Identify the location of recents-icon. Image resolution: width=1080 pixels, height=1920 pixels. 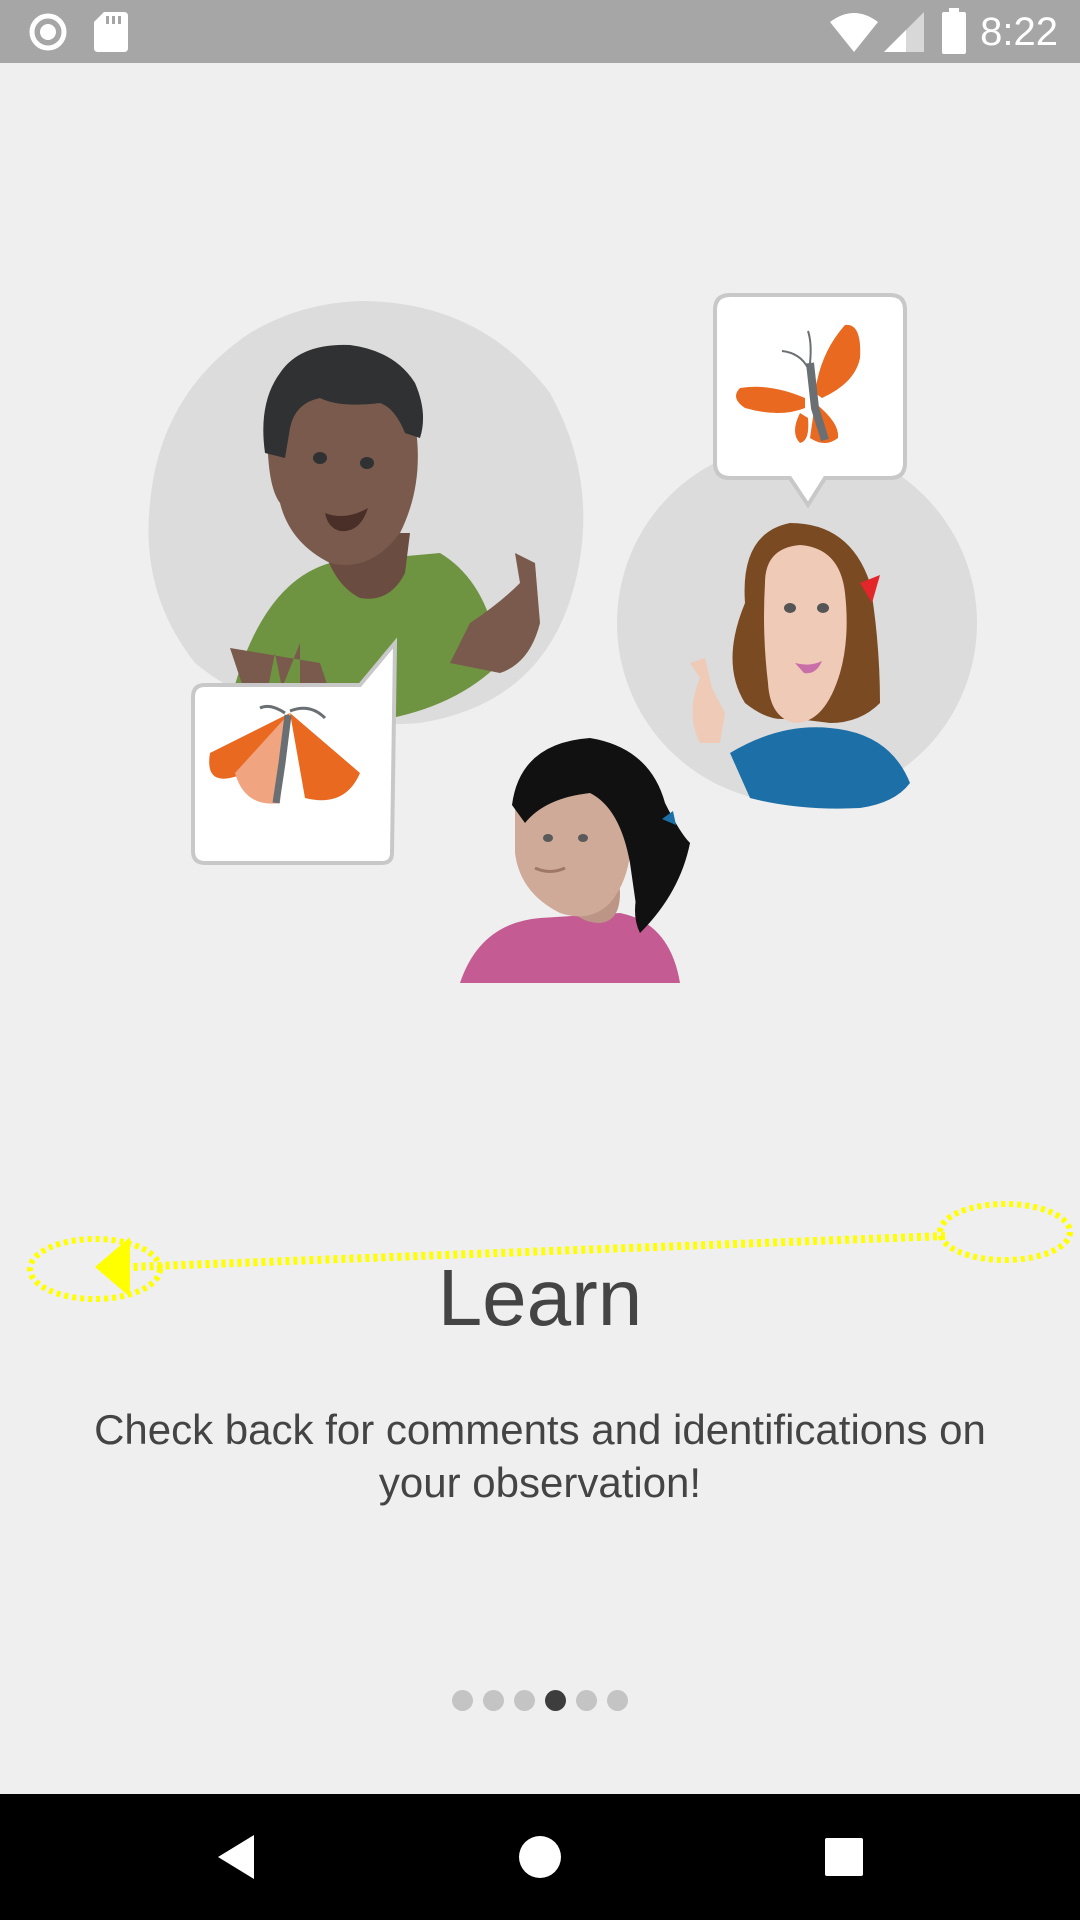
(844, 1857).